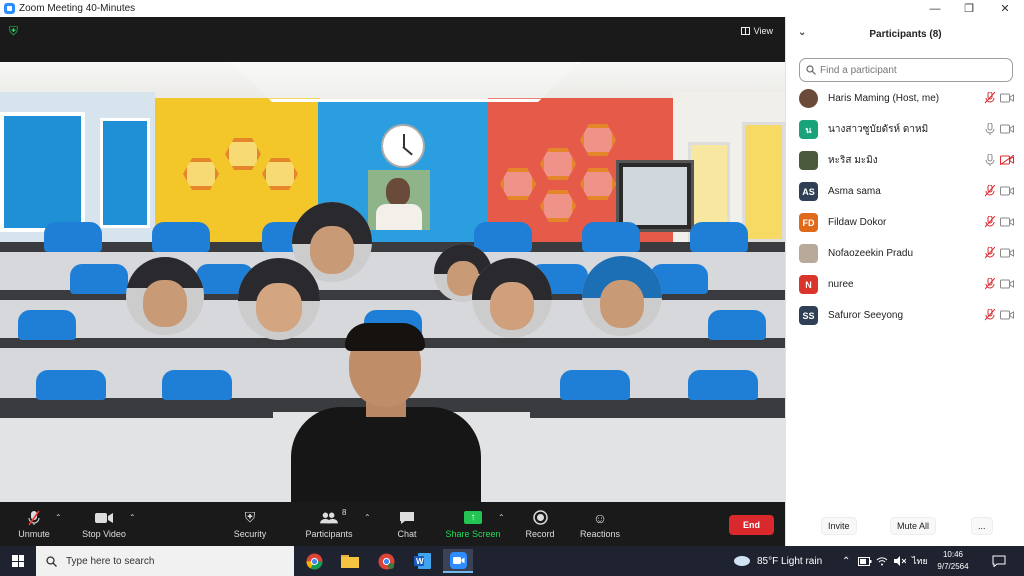  Describe the element at coordinates (865, 561) in the screenshot. I see `battery-icon` at that location.